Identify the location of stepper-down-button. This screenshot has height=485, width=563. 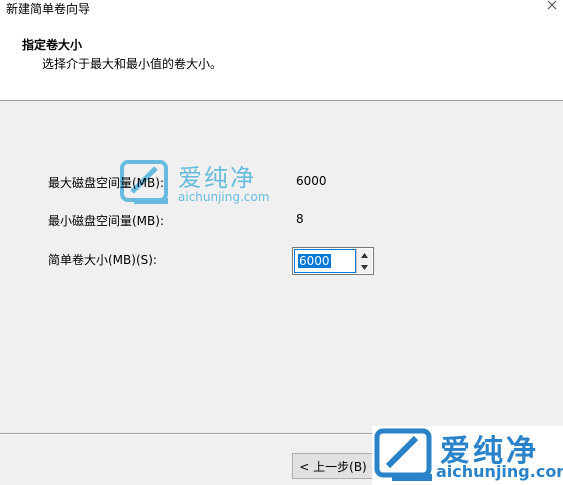
(364, 267).